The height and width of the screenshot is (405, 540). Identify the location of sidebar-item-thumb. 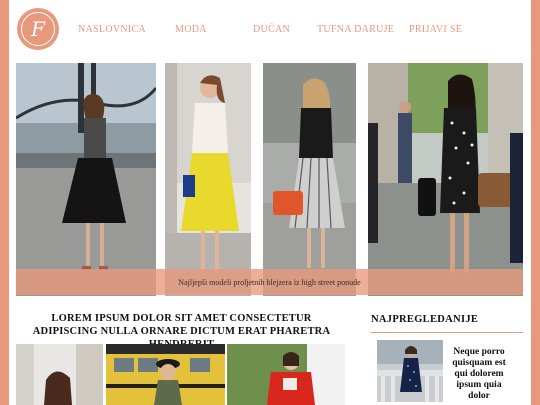
(410, 371).